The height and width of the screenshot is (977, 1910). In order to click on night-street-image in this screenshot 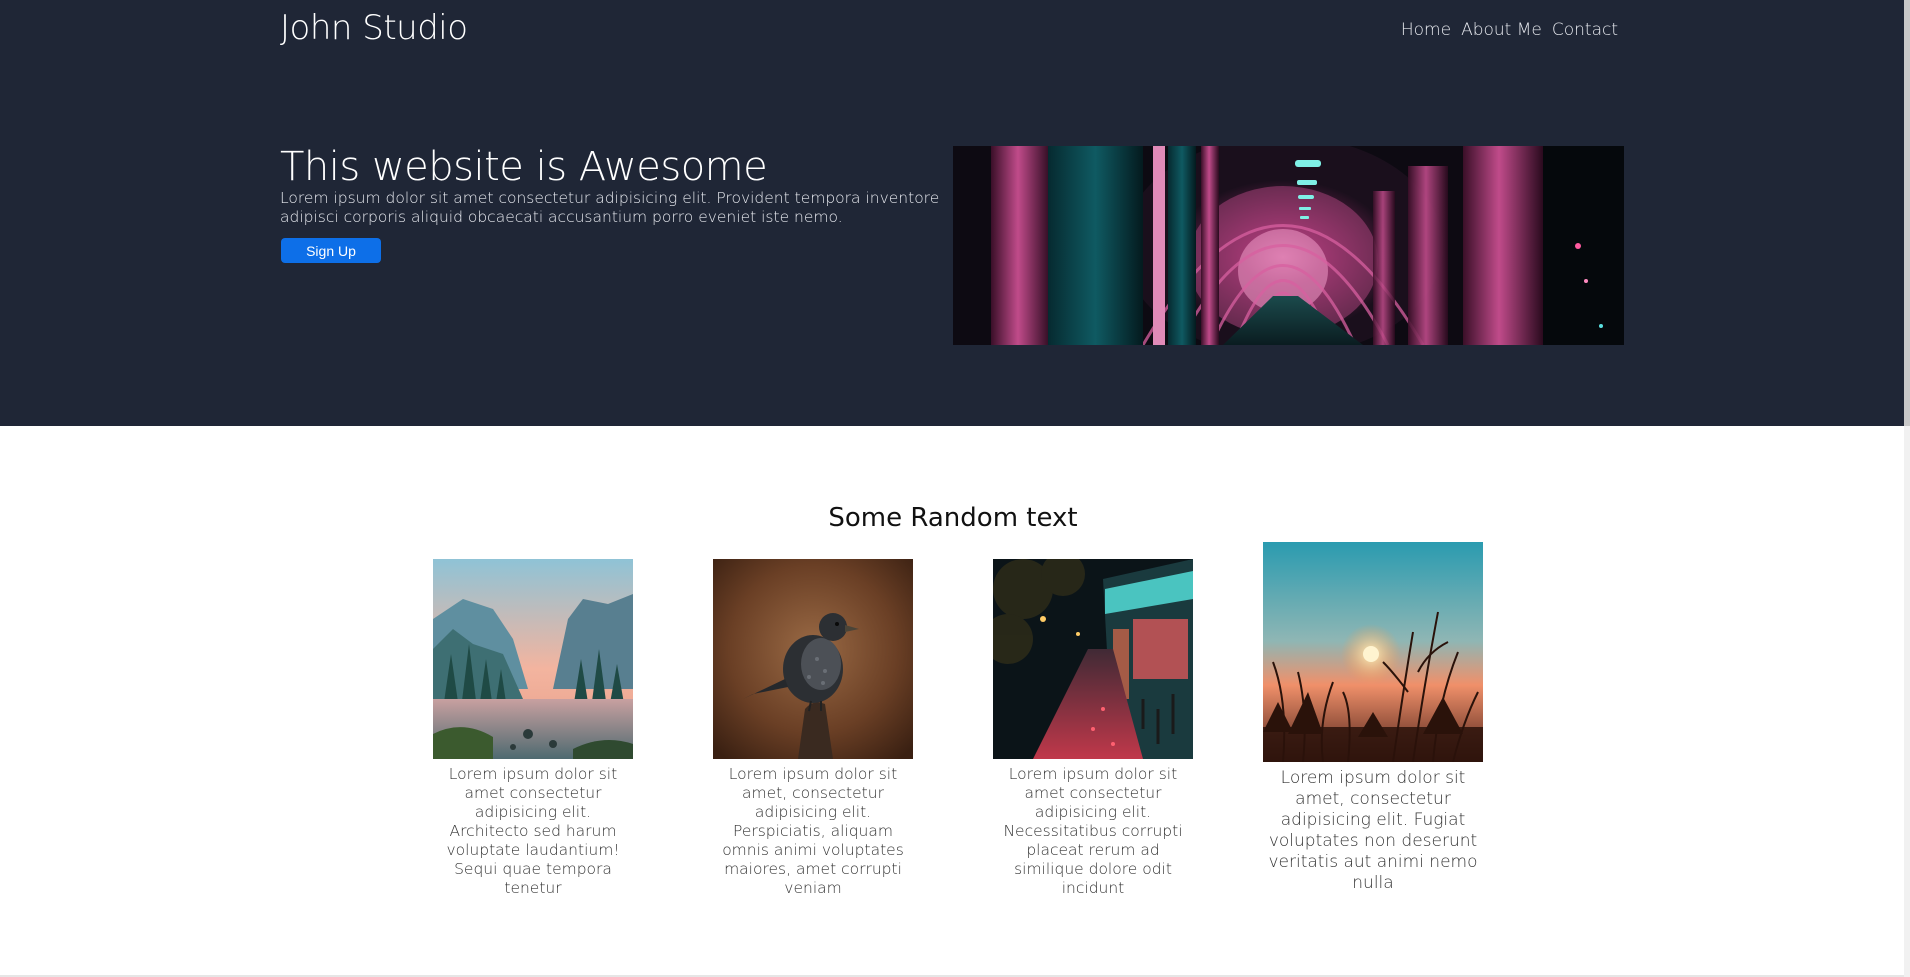, I will do `click(1093, 659)`.